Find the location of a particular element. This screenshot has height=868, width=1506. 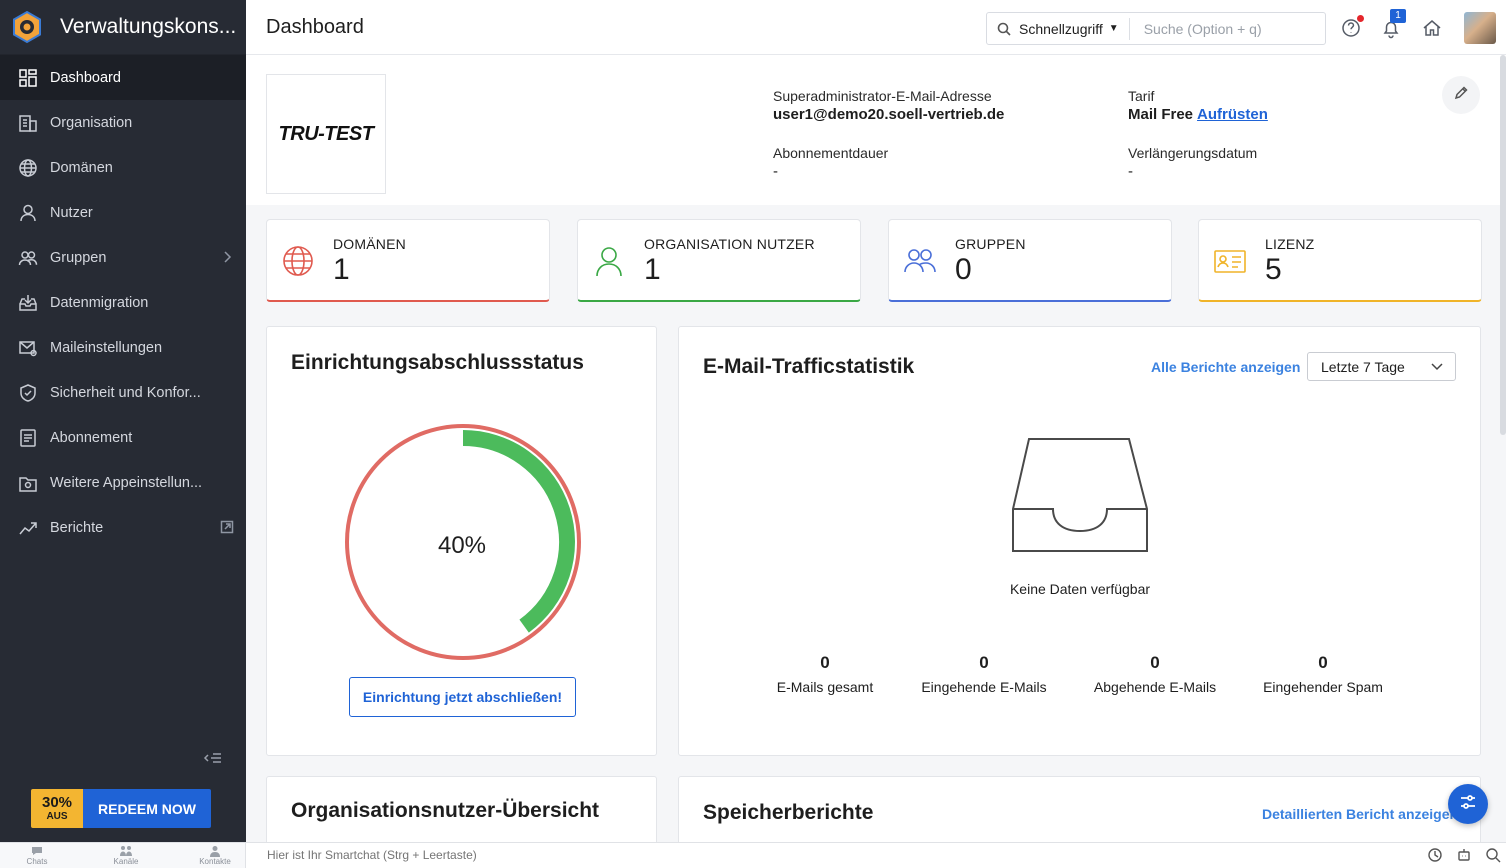

sliders-icon is located at coordinates (1468, 804).